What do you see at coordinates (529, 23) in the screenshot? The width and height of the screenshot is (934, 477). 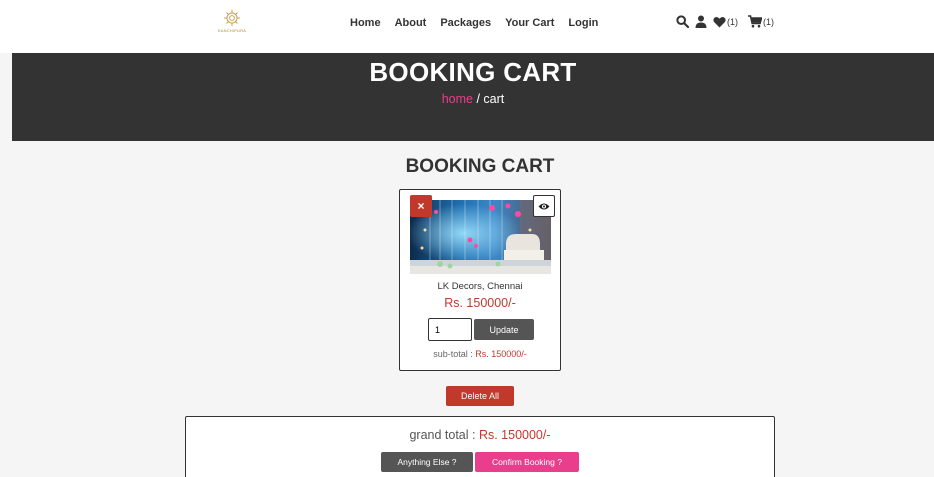 I see `nav-your-cart: Your Cart` at bounding box center [529, 23].